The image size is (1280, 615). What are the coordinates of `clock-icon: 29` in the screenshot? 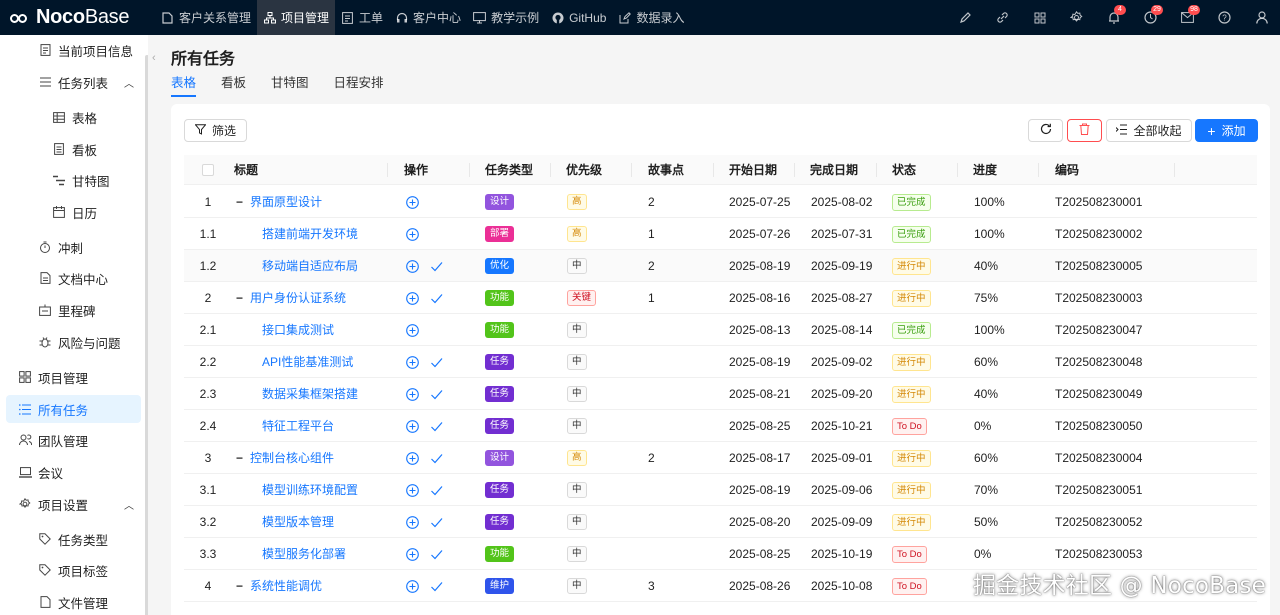 It's located at (1150, 17).